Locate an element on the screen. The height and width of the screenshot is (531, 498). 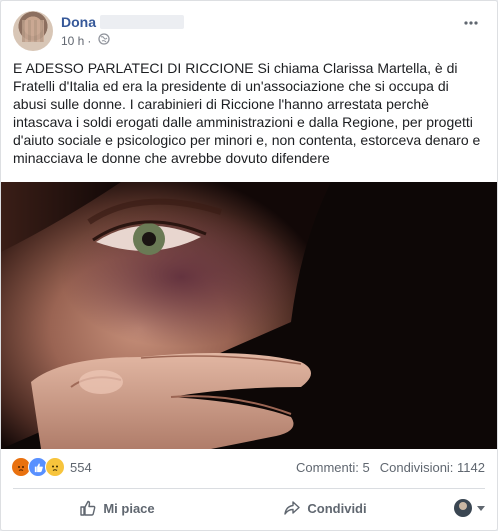
like-button-label: Mi piace is located at coordinates (129, 508).